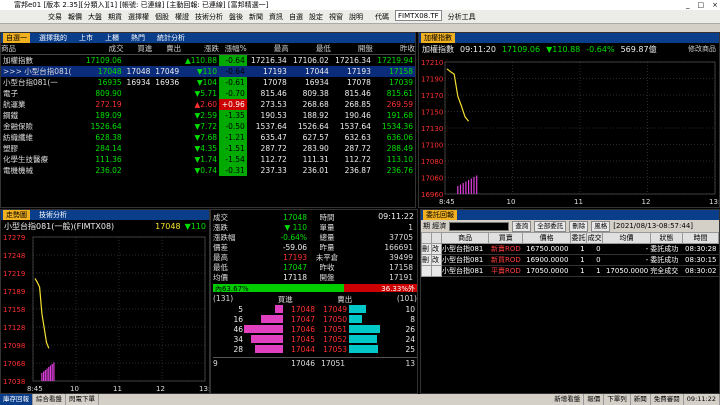  I want to click on col-open: 開盤, so click(351, 49).